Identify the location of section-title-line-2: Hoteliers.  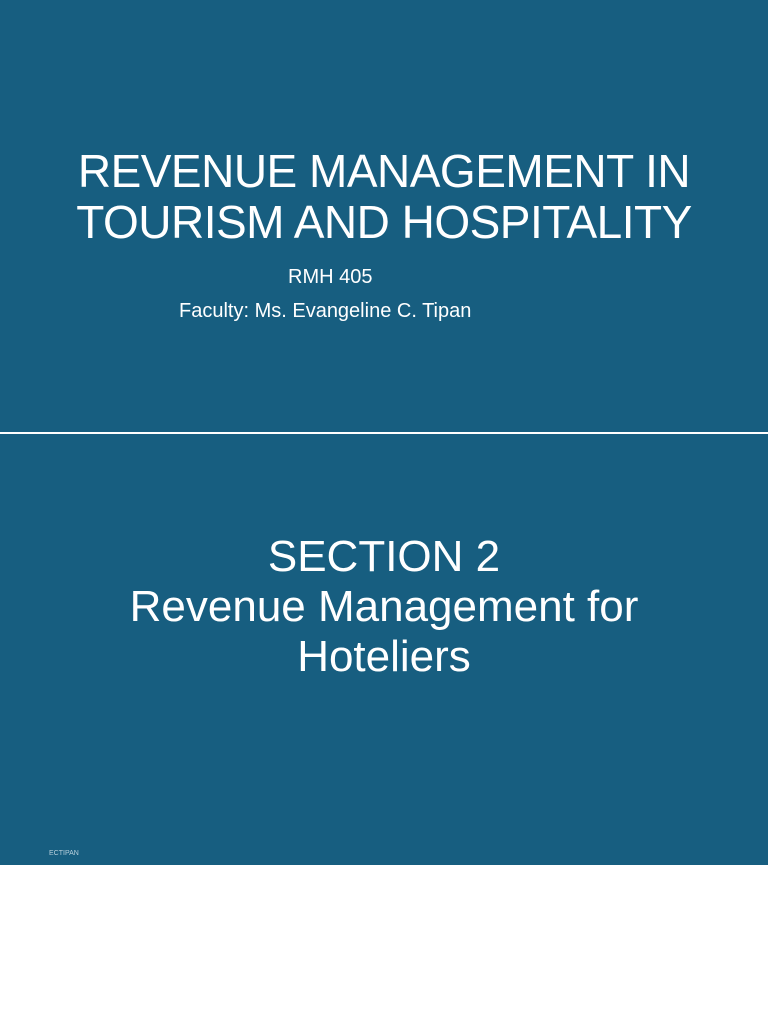
(384, 656).